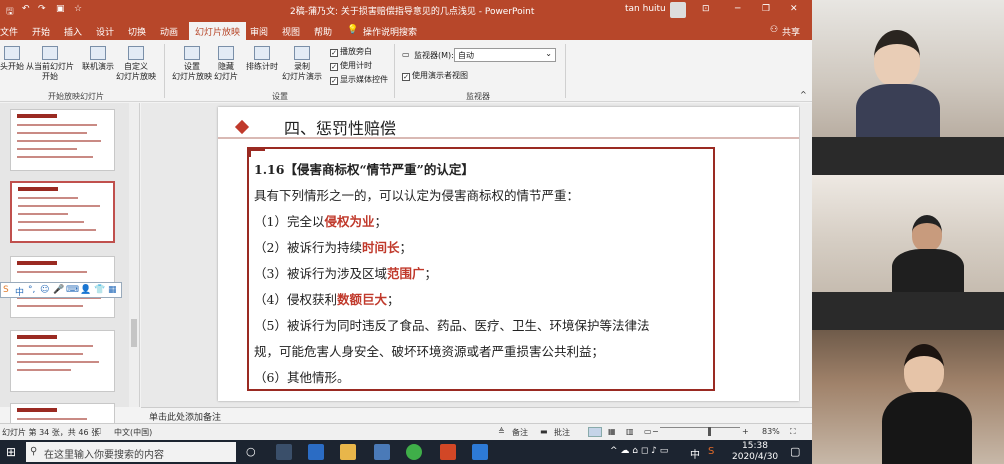 The image size is (1004, 464). Describe the element at coordinates (44, 290) in the screenshot. I see `emoji-icon: ☺` at that location.